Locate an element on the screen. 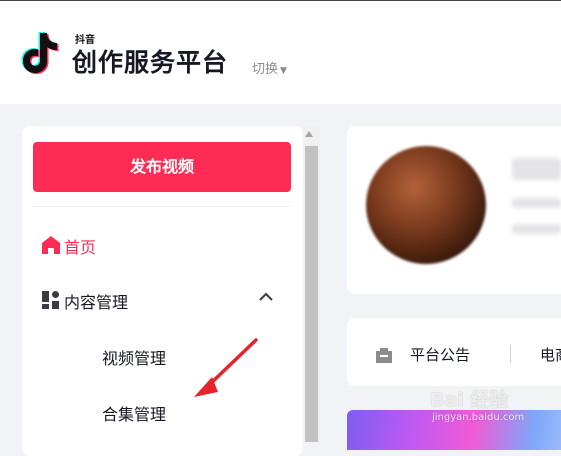  sidebar-item-content-management: 内容管理 is located at coordinates (96, 301).